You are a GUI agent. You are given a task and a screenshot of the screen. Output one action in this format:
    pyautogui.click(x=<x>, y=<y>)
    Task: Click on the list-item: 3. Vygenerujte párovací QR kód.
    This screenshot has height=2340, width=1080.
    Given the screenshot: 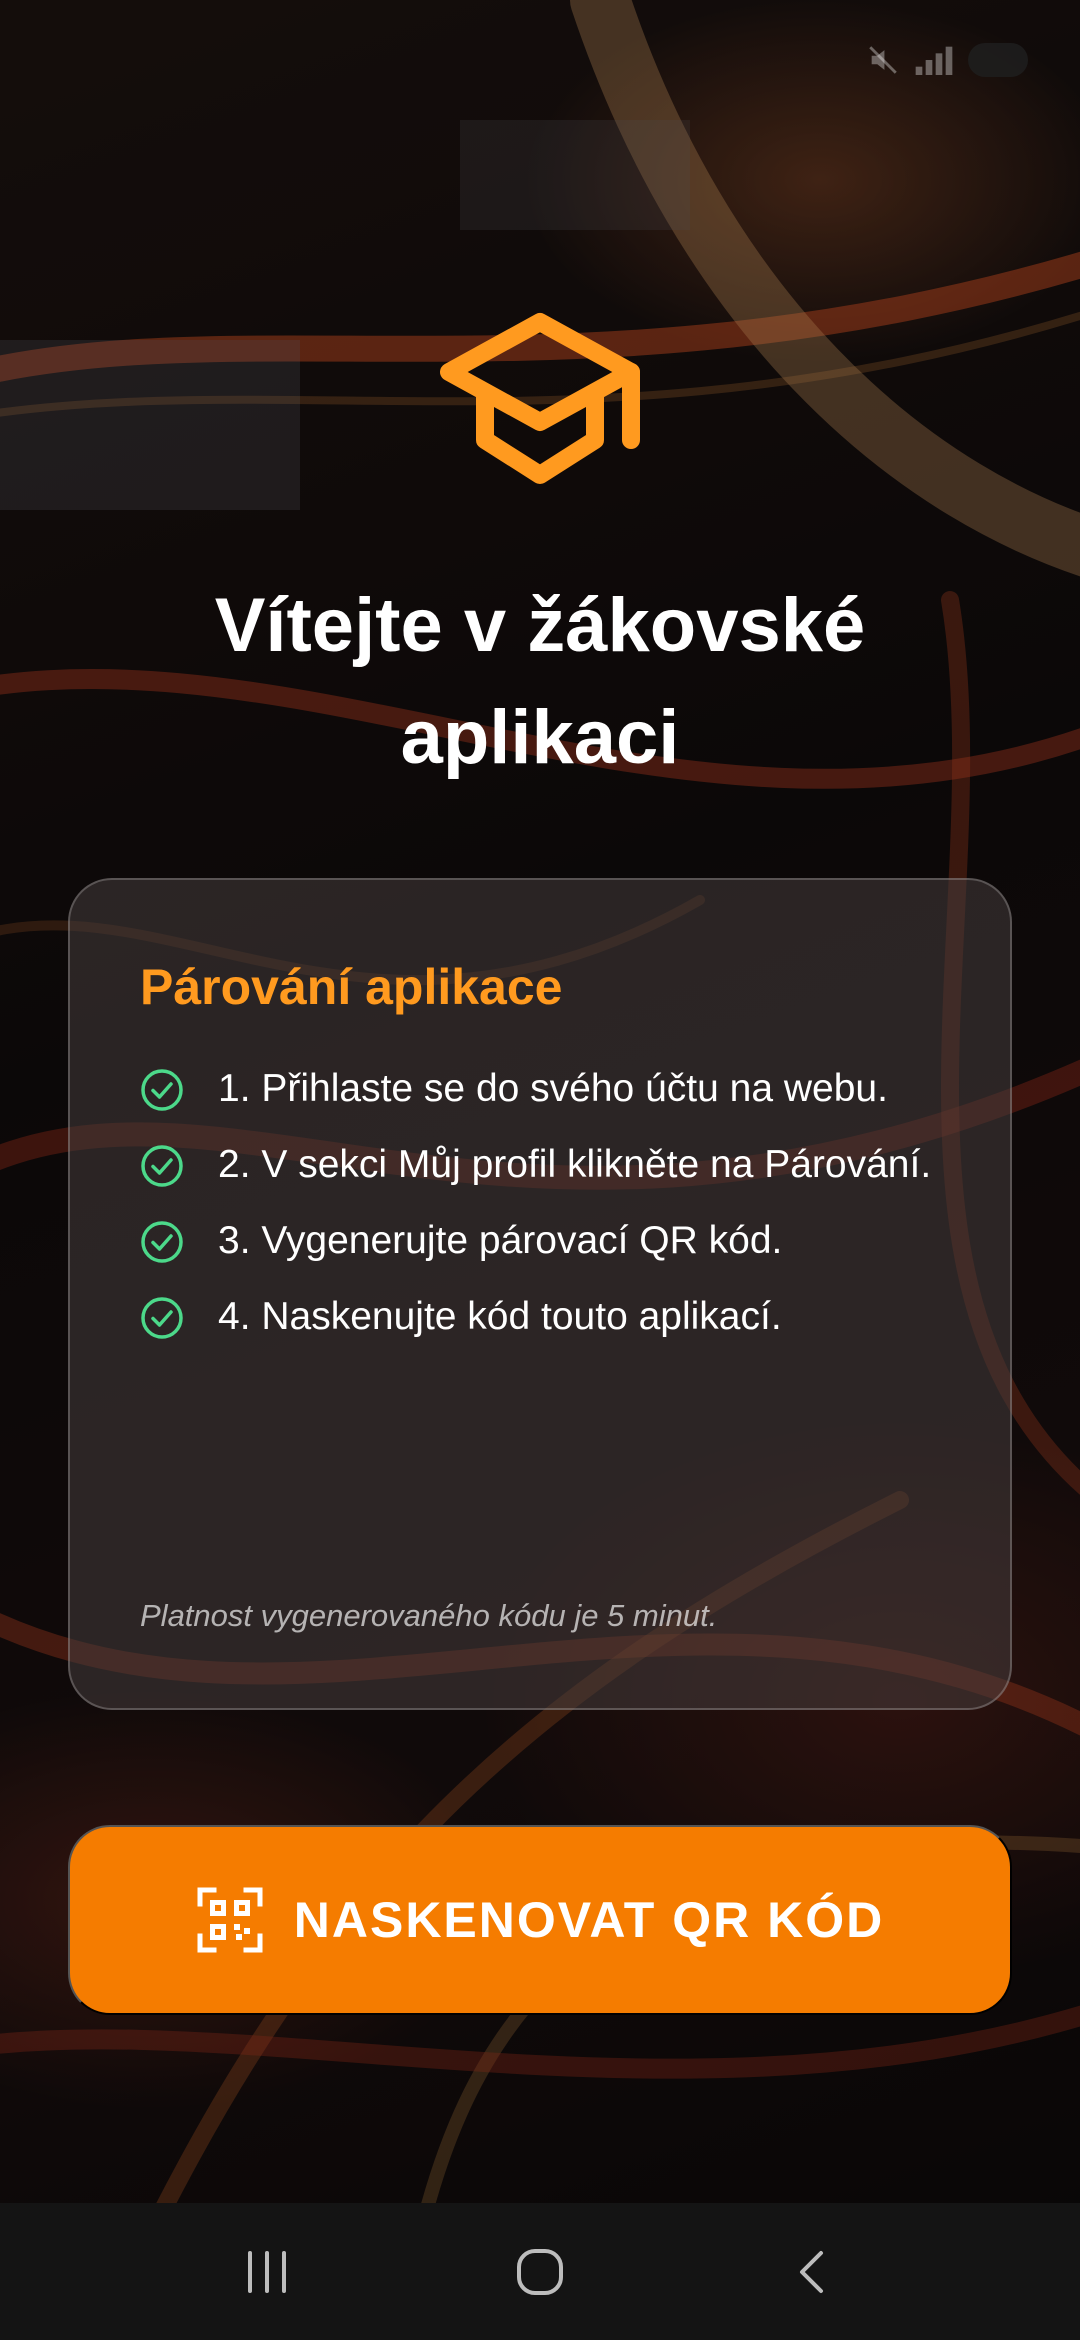 What is the action you would take?
    pyautogui.click(x=540, y=1244)
    